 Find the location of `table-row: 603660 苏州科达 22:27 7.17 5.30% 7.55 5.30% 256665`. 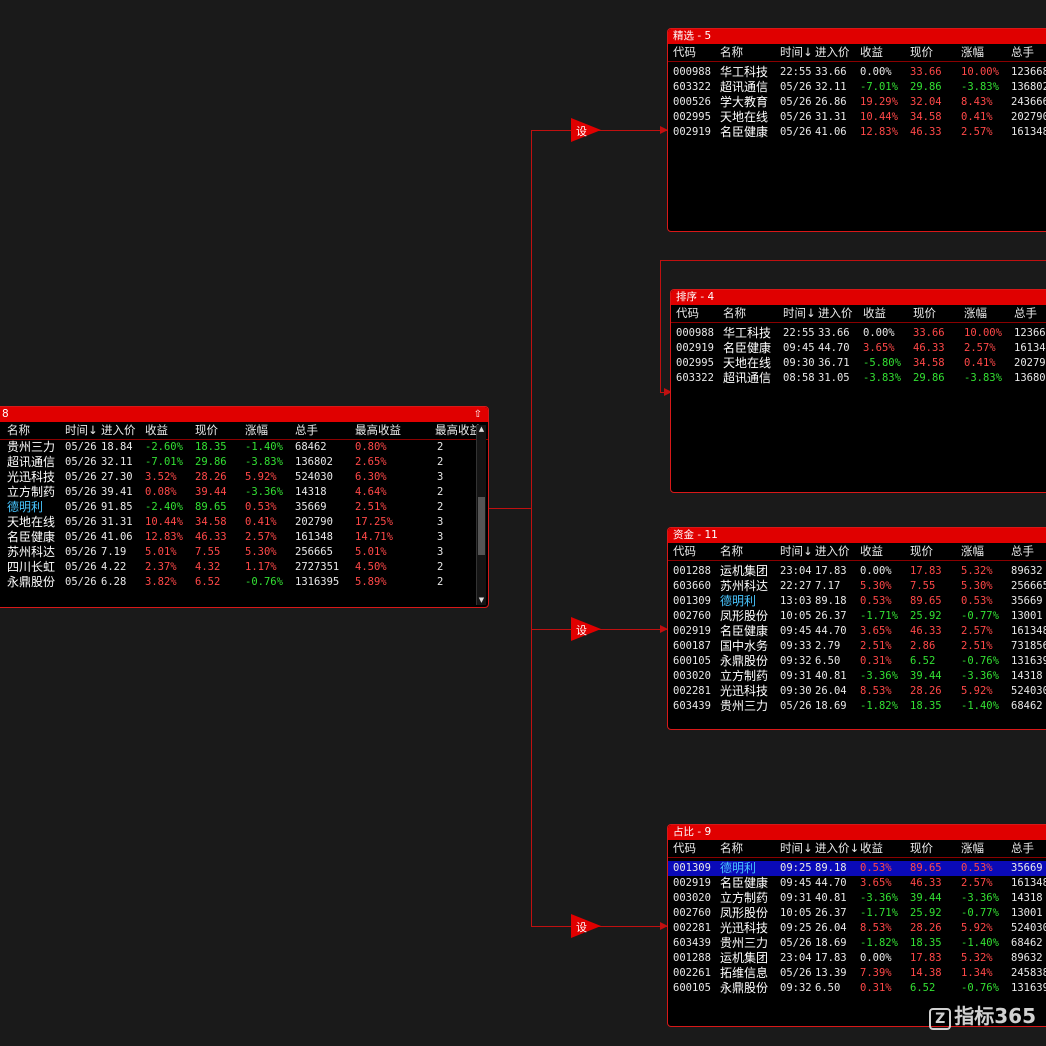

table-row: 603660 苏州科达 22:27 7.17 5.30% 7.55 5.30% 256665 is located at coordinates (857, 586).